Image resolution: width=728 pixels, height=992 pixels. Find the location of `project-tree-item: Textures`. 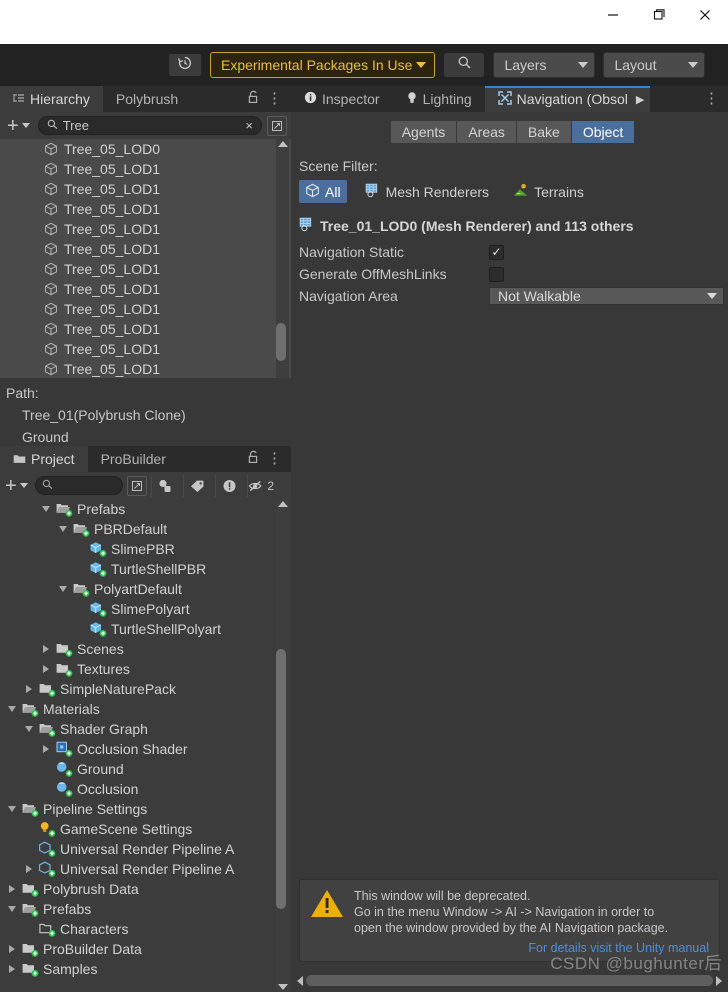

project-tree-item: Textures is located at coordinates (145, 669).